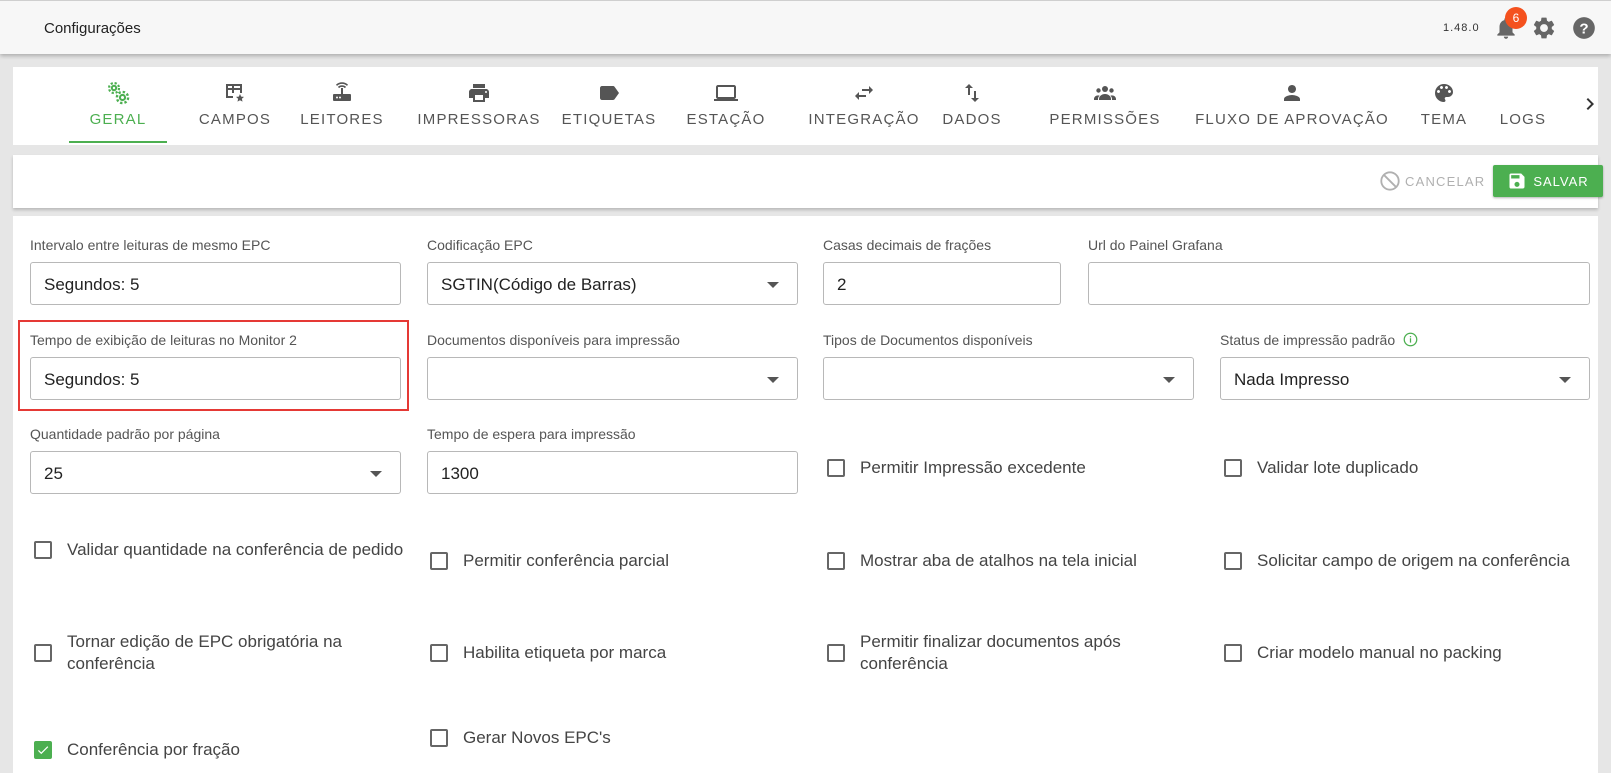 This screenshot has width=1611, height=773. I want to click on tab-label: CAMPOS, so click(235, 119).